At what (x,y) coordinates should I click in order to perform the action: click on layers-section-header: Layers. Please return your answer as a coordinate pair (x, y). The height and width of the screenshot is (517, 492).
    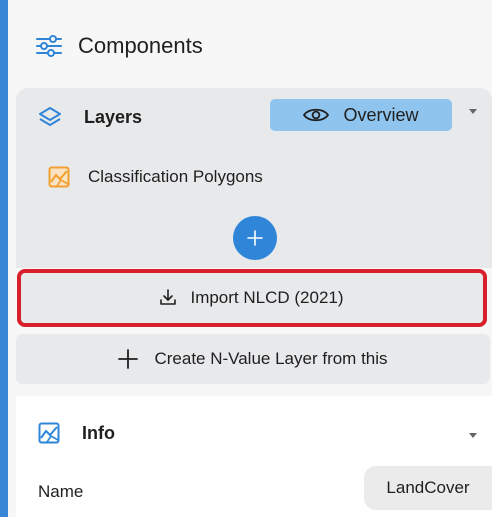
    Looking at the image, I should click on (90, 117).